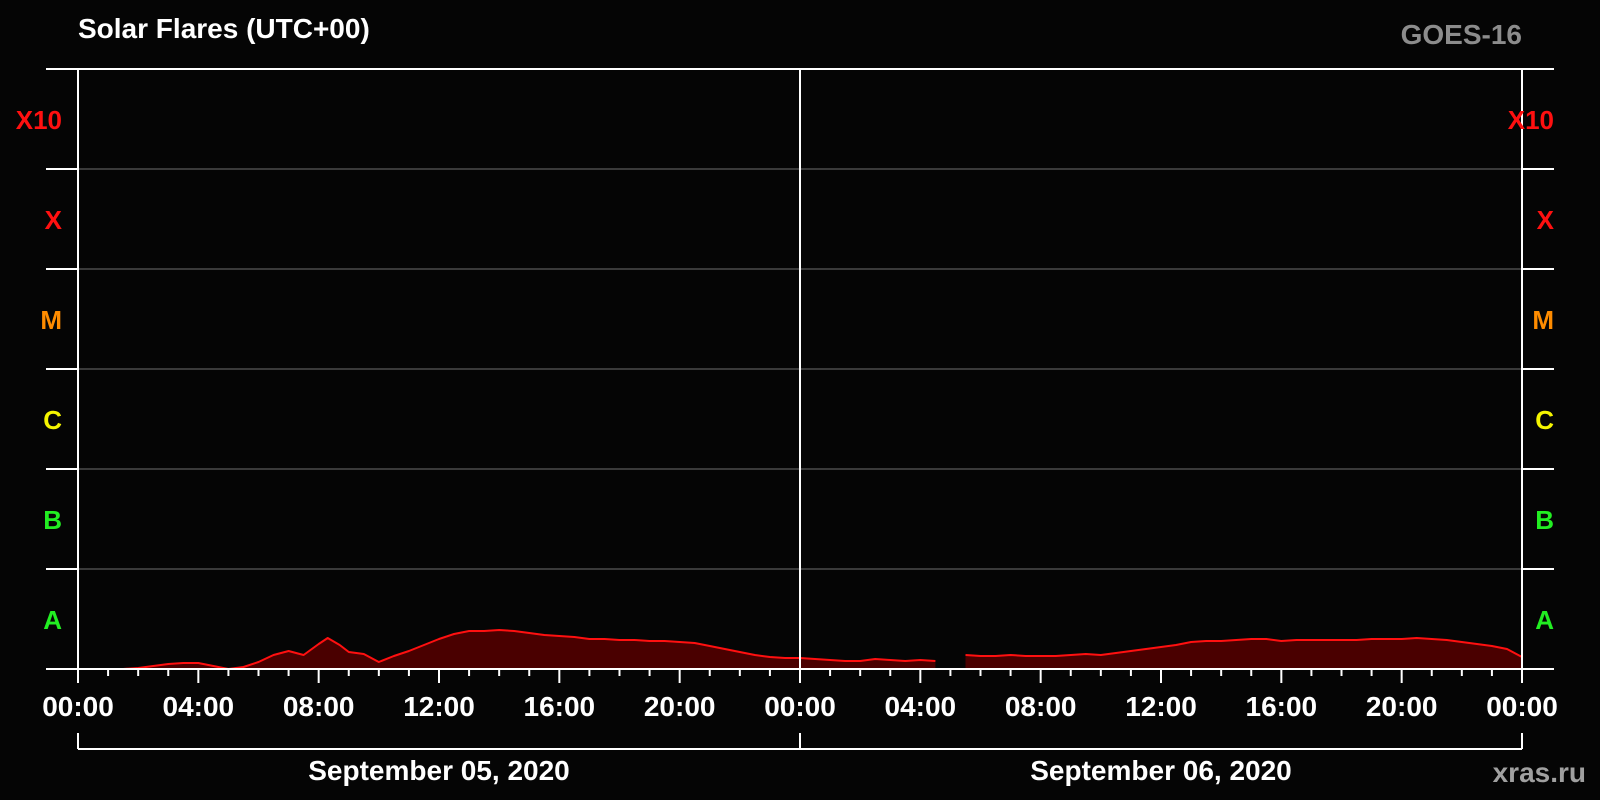  What do you see at coordinates (224, 28) in the screenshot?
I see `chart-title: Solar Flares (UTC+00)` at bounding box center [224, 28].